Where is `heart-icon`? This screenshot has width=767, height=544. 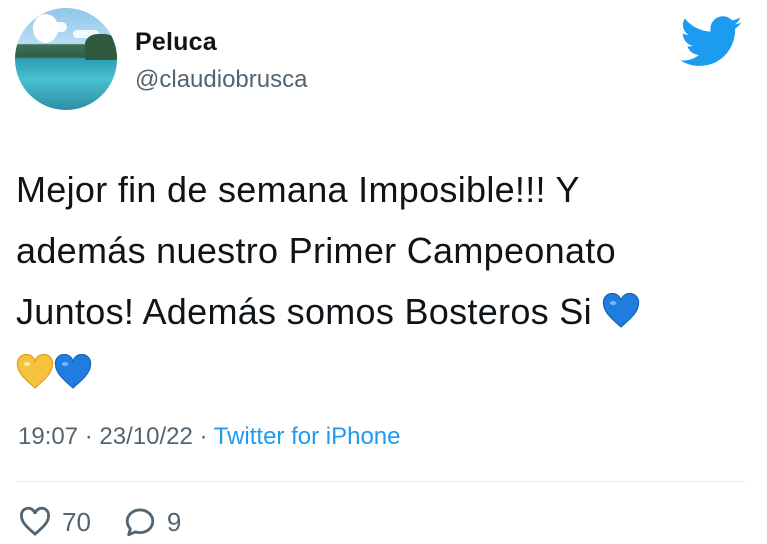 heart-icon is located at coordinates (35, 521).